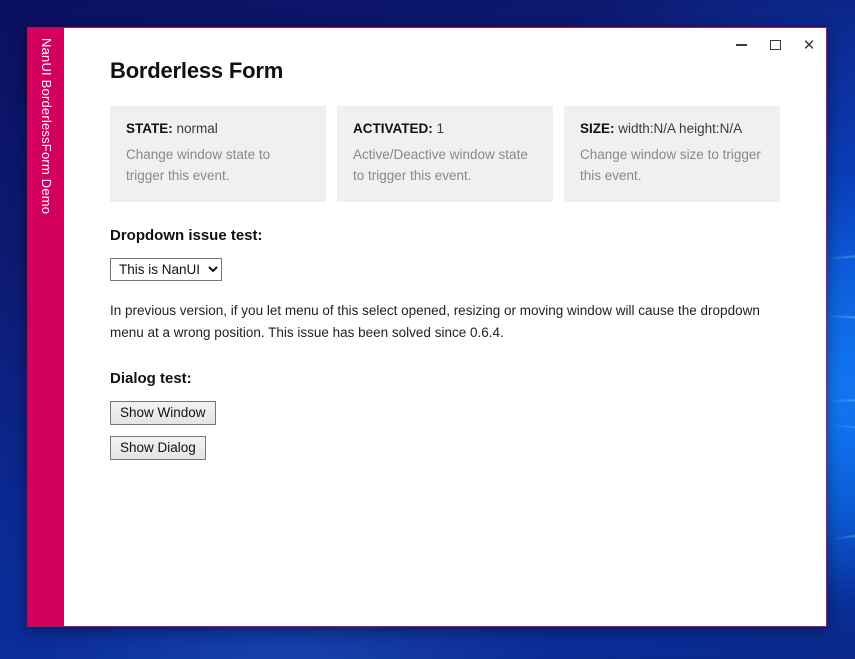  Describe the element at coordinates (163, 412) in the screenshot. I see `show-window-button: Show Window` at that location.